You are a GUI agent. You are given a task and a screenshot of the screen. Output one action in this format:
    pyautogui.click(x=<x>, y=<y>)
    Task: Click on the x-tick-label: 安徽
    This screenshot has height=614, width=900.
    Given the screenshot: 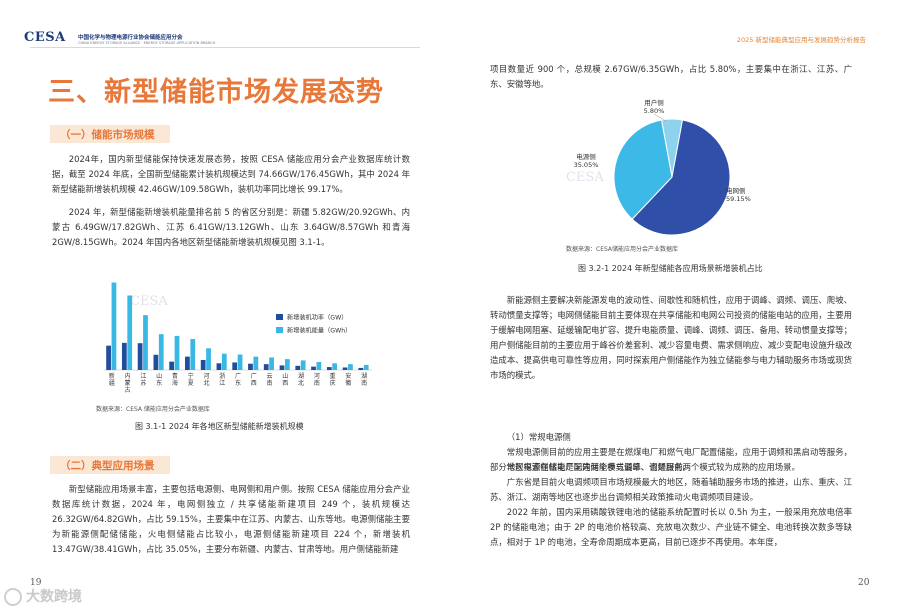 What is the action you would take?
    pyautogui.click(x=348, y=379)
    